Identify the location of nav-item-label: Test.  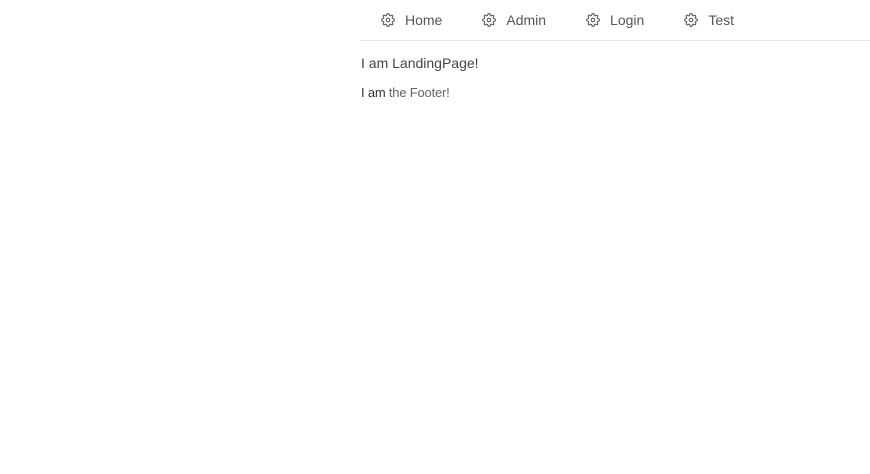
(721, 20).